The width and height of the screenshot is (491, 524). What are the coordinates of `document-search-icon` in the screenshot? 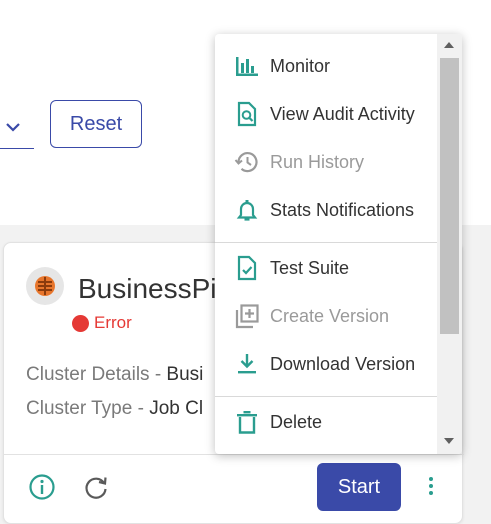 It's located at (247, 114).